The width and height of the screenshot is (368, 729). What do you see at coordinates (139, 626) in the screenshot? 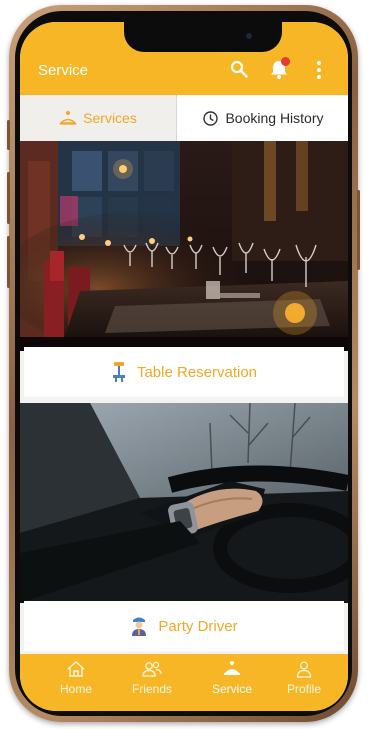
I see `driver-icon` at bounding box center [139, 626].